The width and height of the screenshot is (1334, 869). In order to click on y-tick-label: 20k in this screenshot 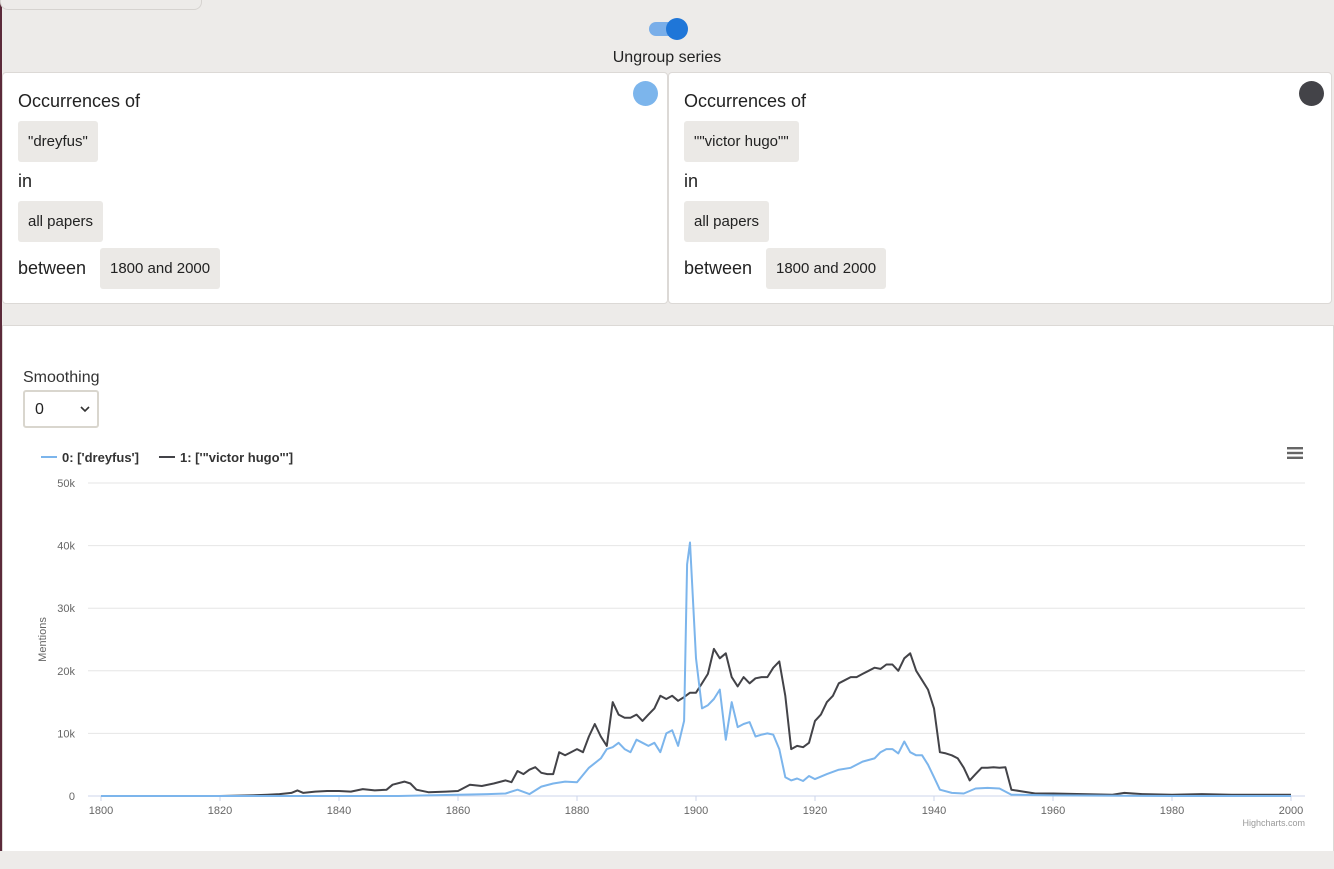, I will do `click(66, 672)`.